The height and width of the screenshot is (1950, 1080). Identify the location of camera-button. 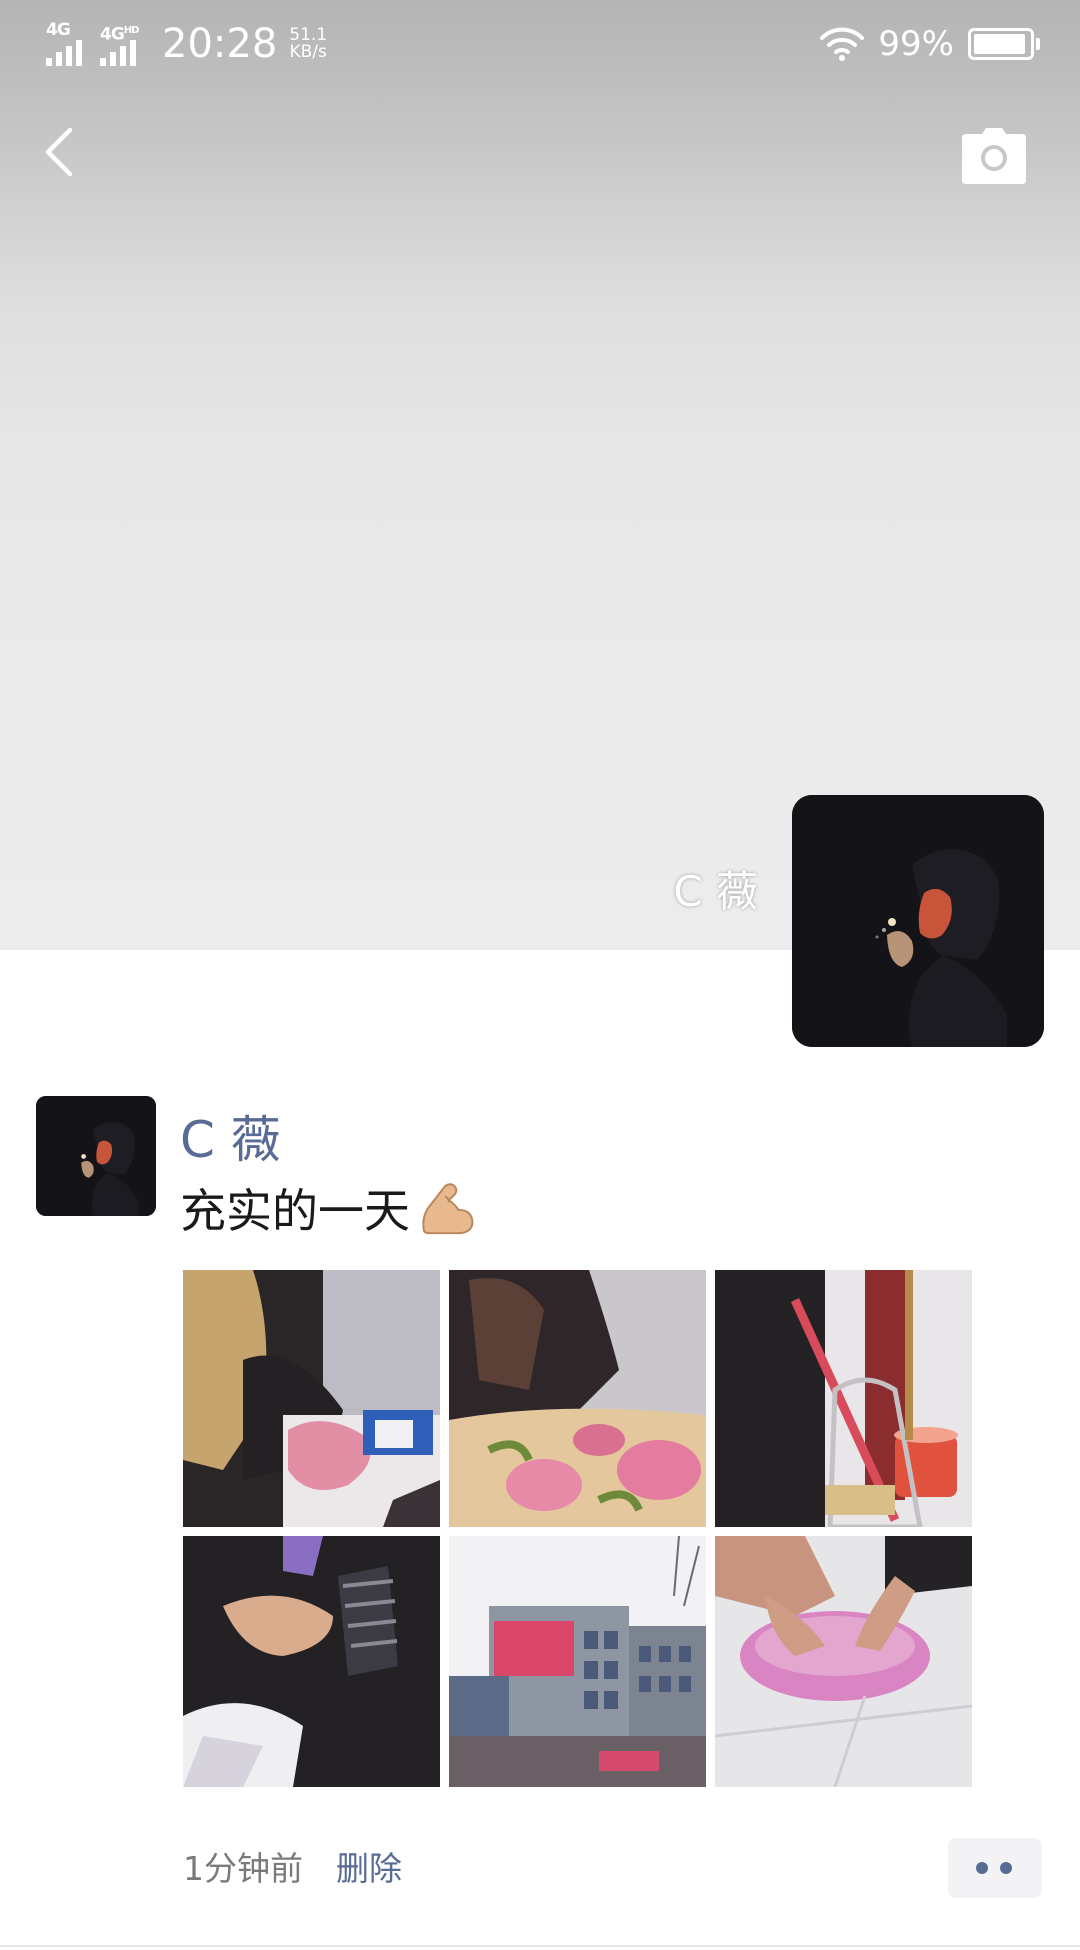
(994, 156).